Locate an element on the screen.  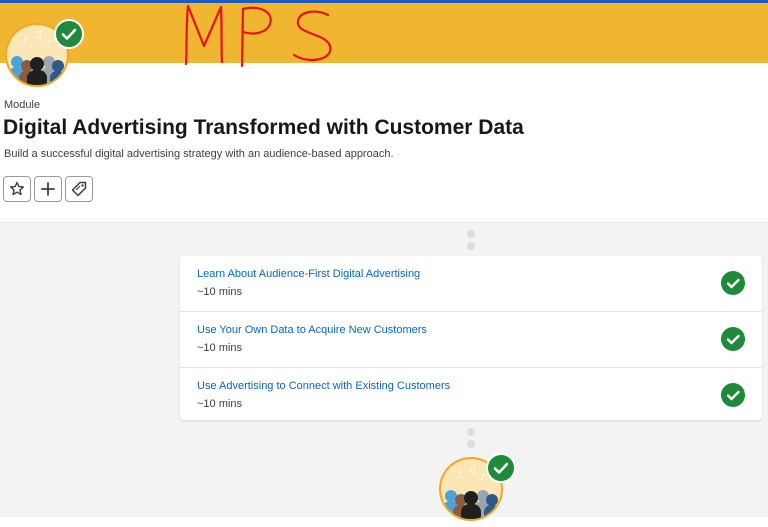
favorite-button is located at coordinates (17, 189).